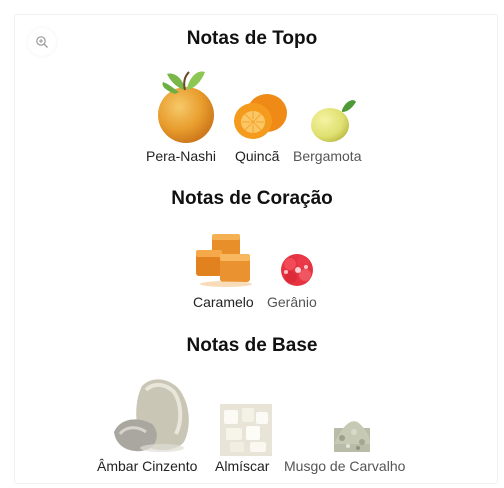 This screenshot has width=504, height=488. What do you see at coordinates (352, 436) in the screenshot?
I see `oakmoss-image` at bounding box center [352, 436].